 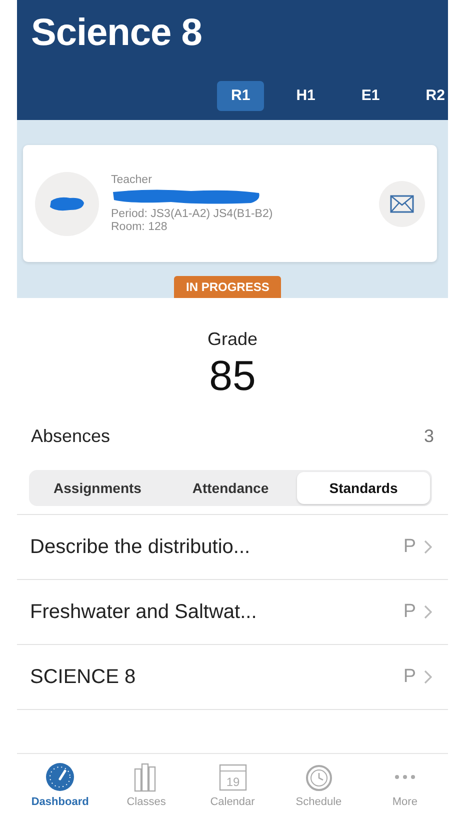 I want to click on redaction-mark, so click(x=67, y=203).